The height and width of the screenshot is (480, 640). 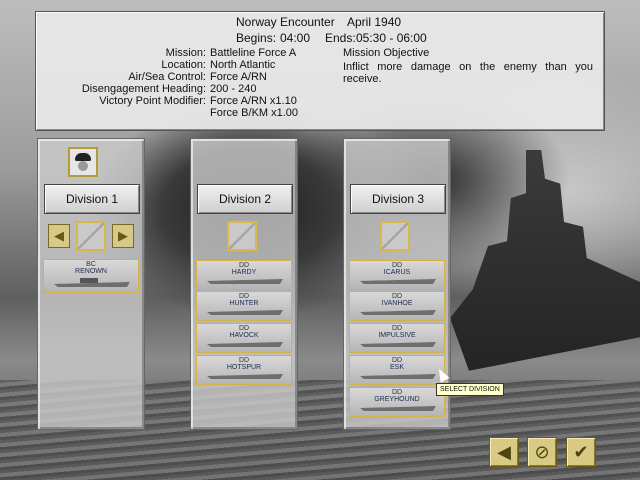 I want to click on scenario-title: Norway Encounter, so click(x=285, y=22).